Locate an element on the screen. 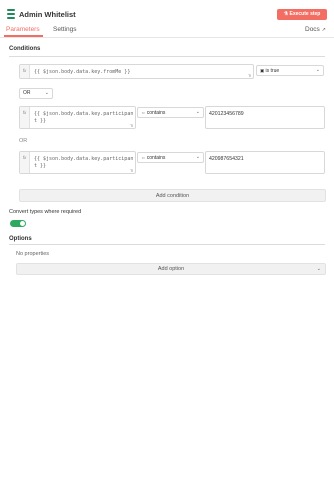  add-condition-button: Add condition is located at coordinates (172, 195).